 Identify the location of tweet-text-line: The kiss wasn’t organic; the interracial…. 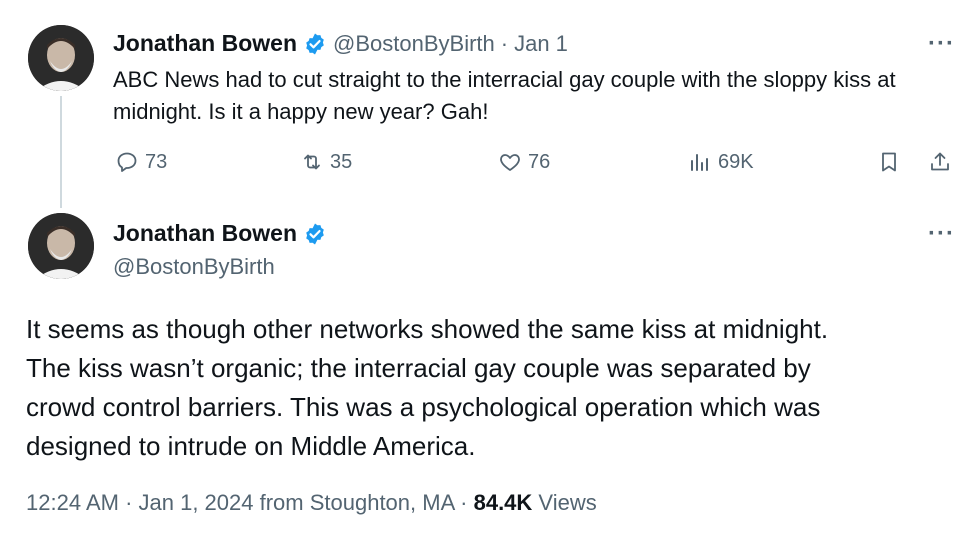
(418, 368).